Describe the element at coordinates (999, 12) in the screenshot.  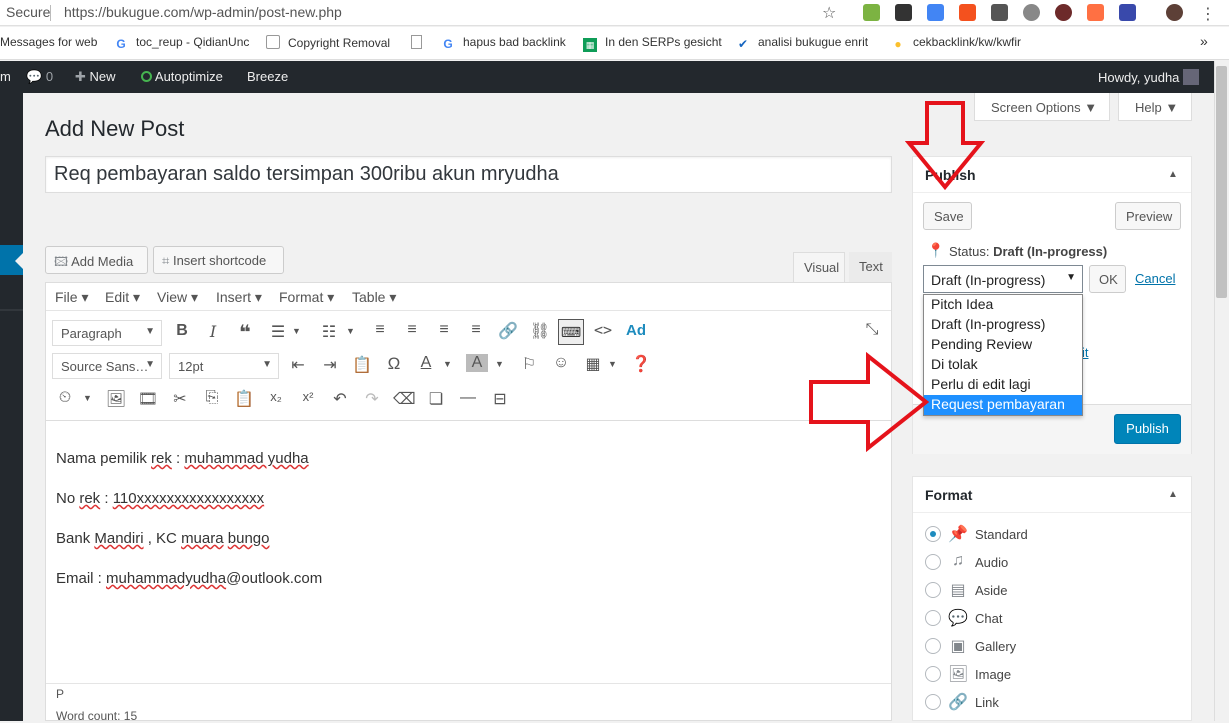
I see `m-extension-icon` at that location.